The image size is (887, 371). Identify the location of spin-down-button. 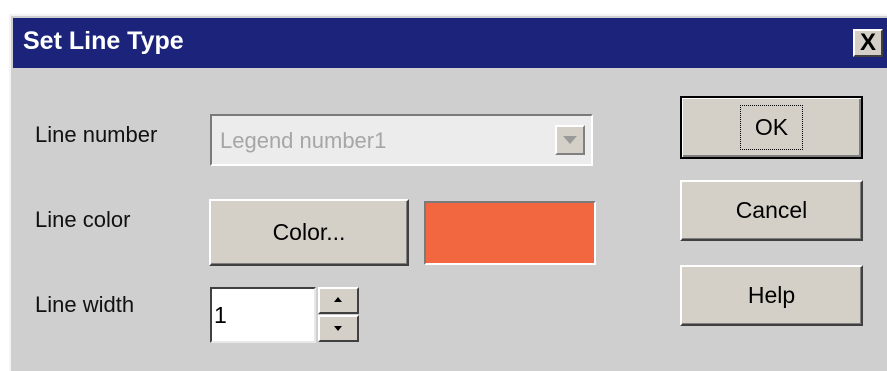
(338, 328).